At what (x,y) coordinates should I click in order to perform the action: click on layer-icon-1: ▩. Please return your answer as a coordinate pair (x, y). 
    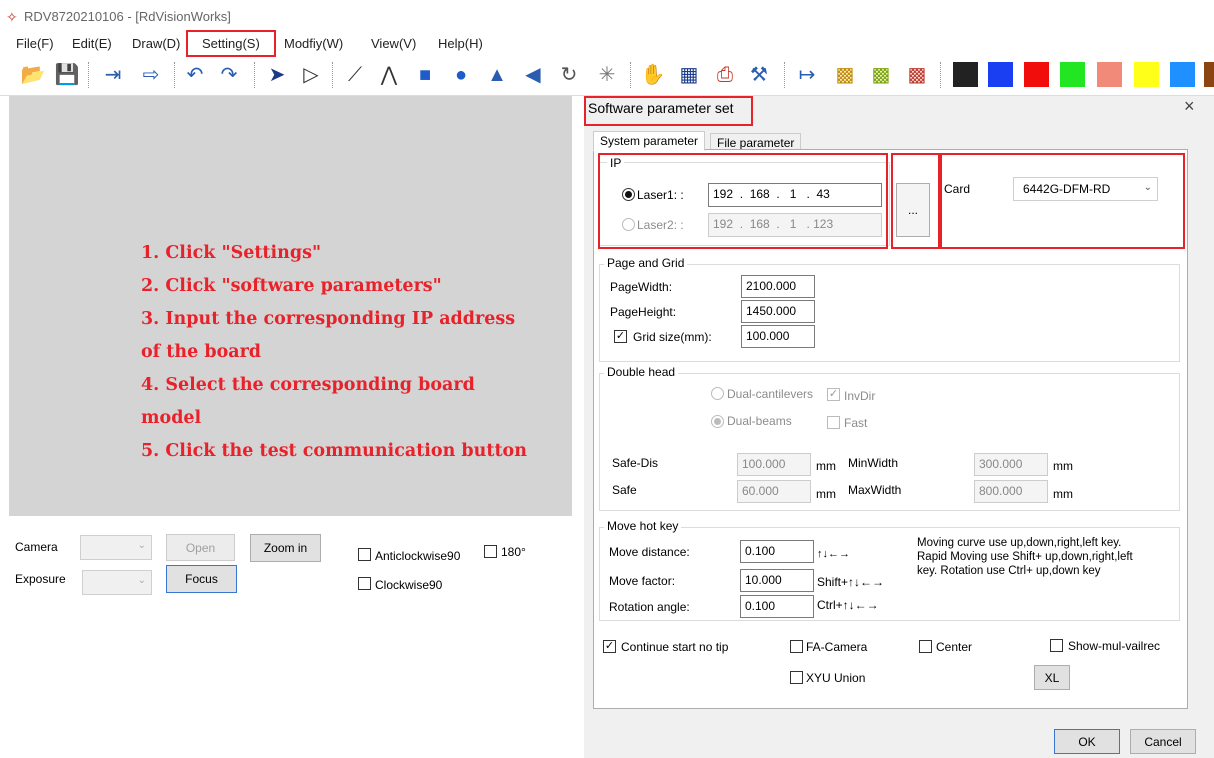
    Looking at the image, I should click on (845, 75).